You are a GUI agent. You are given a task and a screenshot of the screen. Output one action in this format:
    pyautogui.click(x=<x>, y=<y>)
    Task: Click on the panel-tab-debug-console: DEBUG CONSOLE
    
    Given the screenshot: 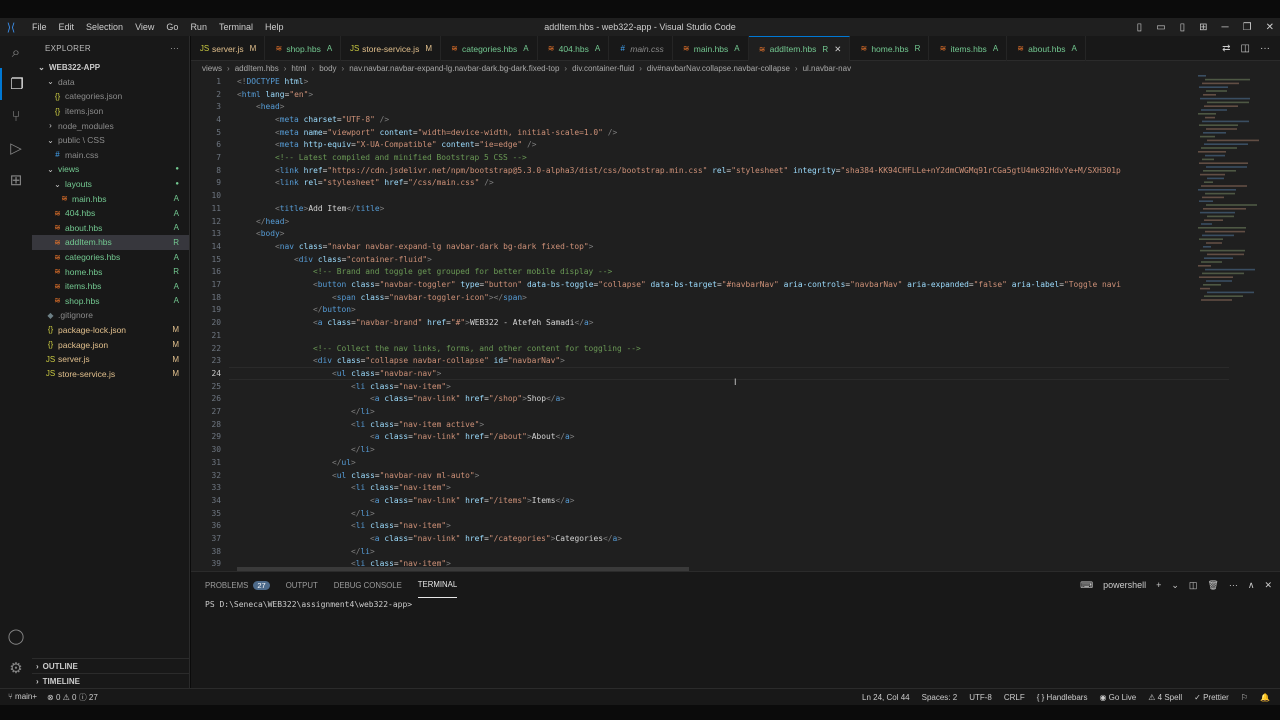 What is the action you would take?
    pyautogui.click(x=368, y=585)
    